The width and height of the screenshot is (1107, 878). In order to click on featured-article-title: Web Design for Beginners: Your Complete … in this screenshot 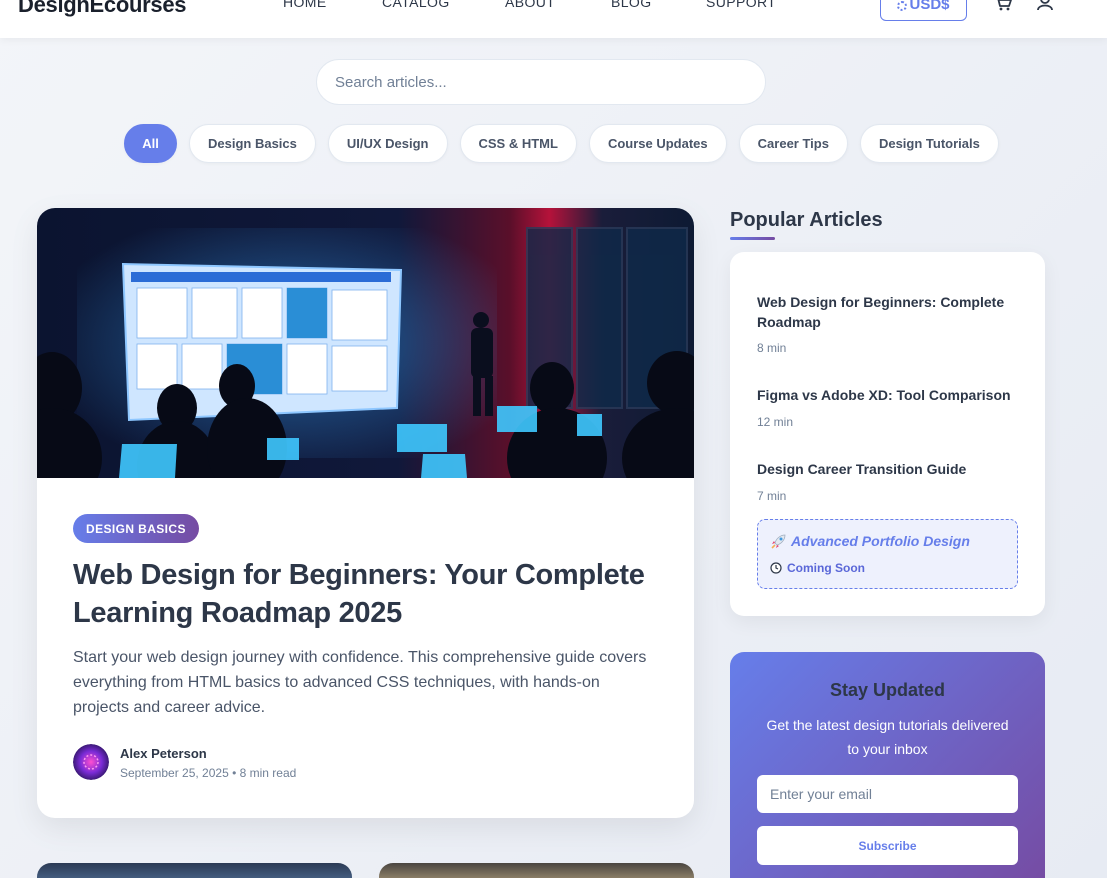, I will do `click(373, 594)`.